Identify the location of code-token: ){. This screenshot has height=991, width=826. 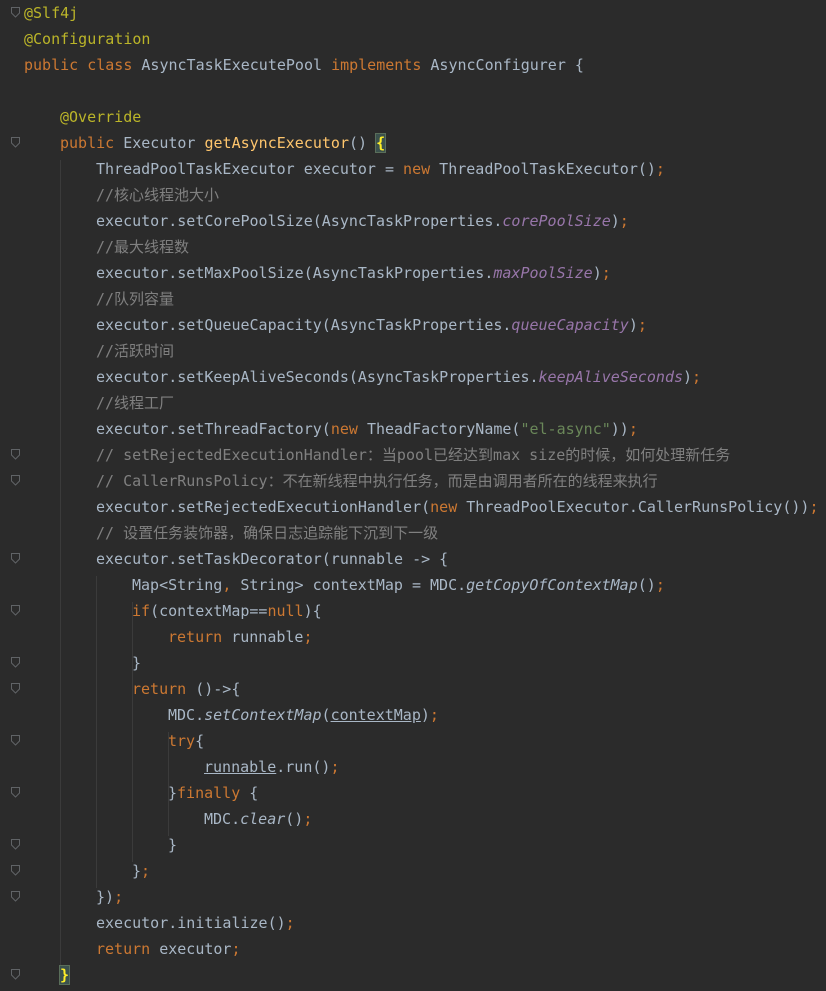
(312, 611).